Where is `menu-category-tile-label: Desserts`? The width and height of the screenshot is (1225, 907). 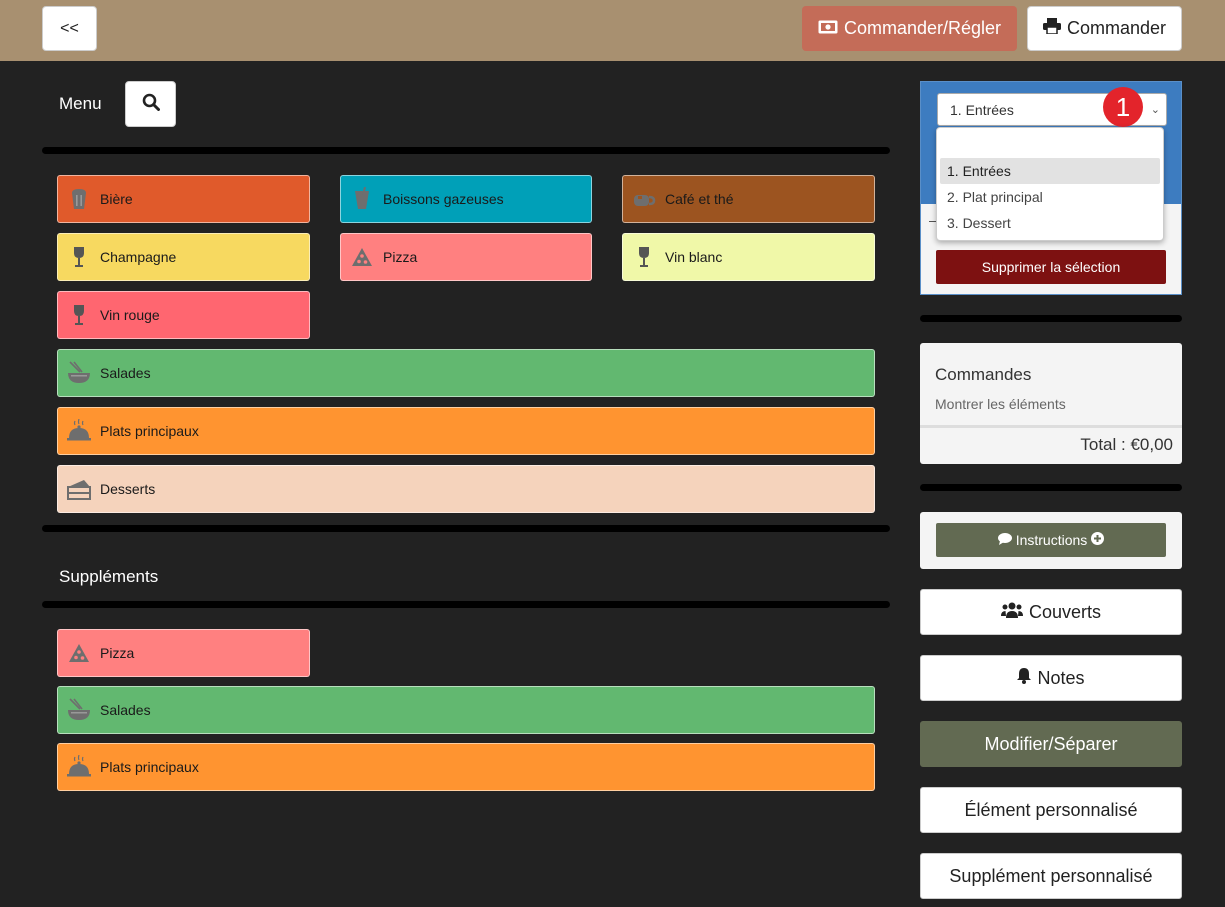 menu-category-tile-label: Desserts is located at coordinates (128, 489).